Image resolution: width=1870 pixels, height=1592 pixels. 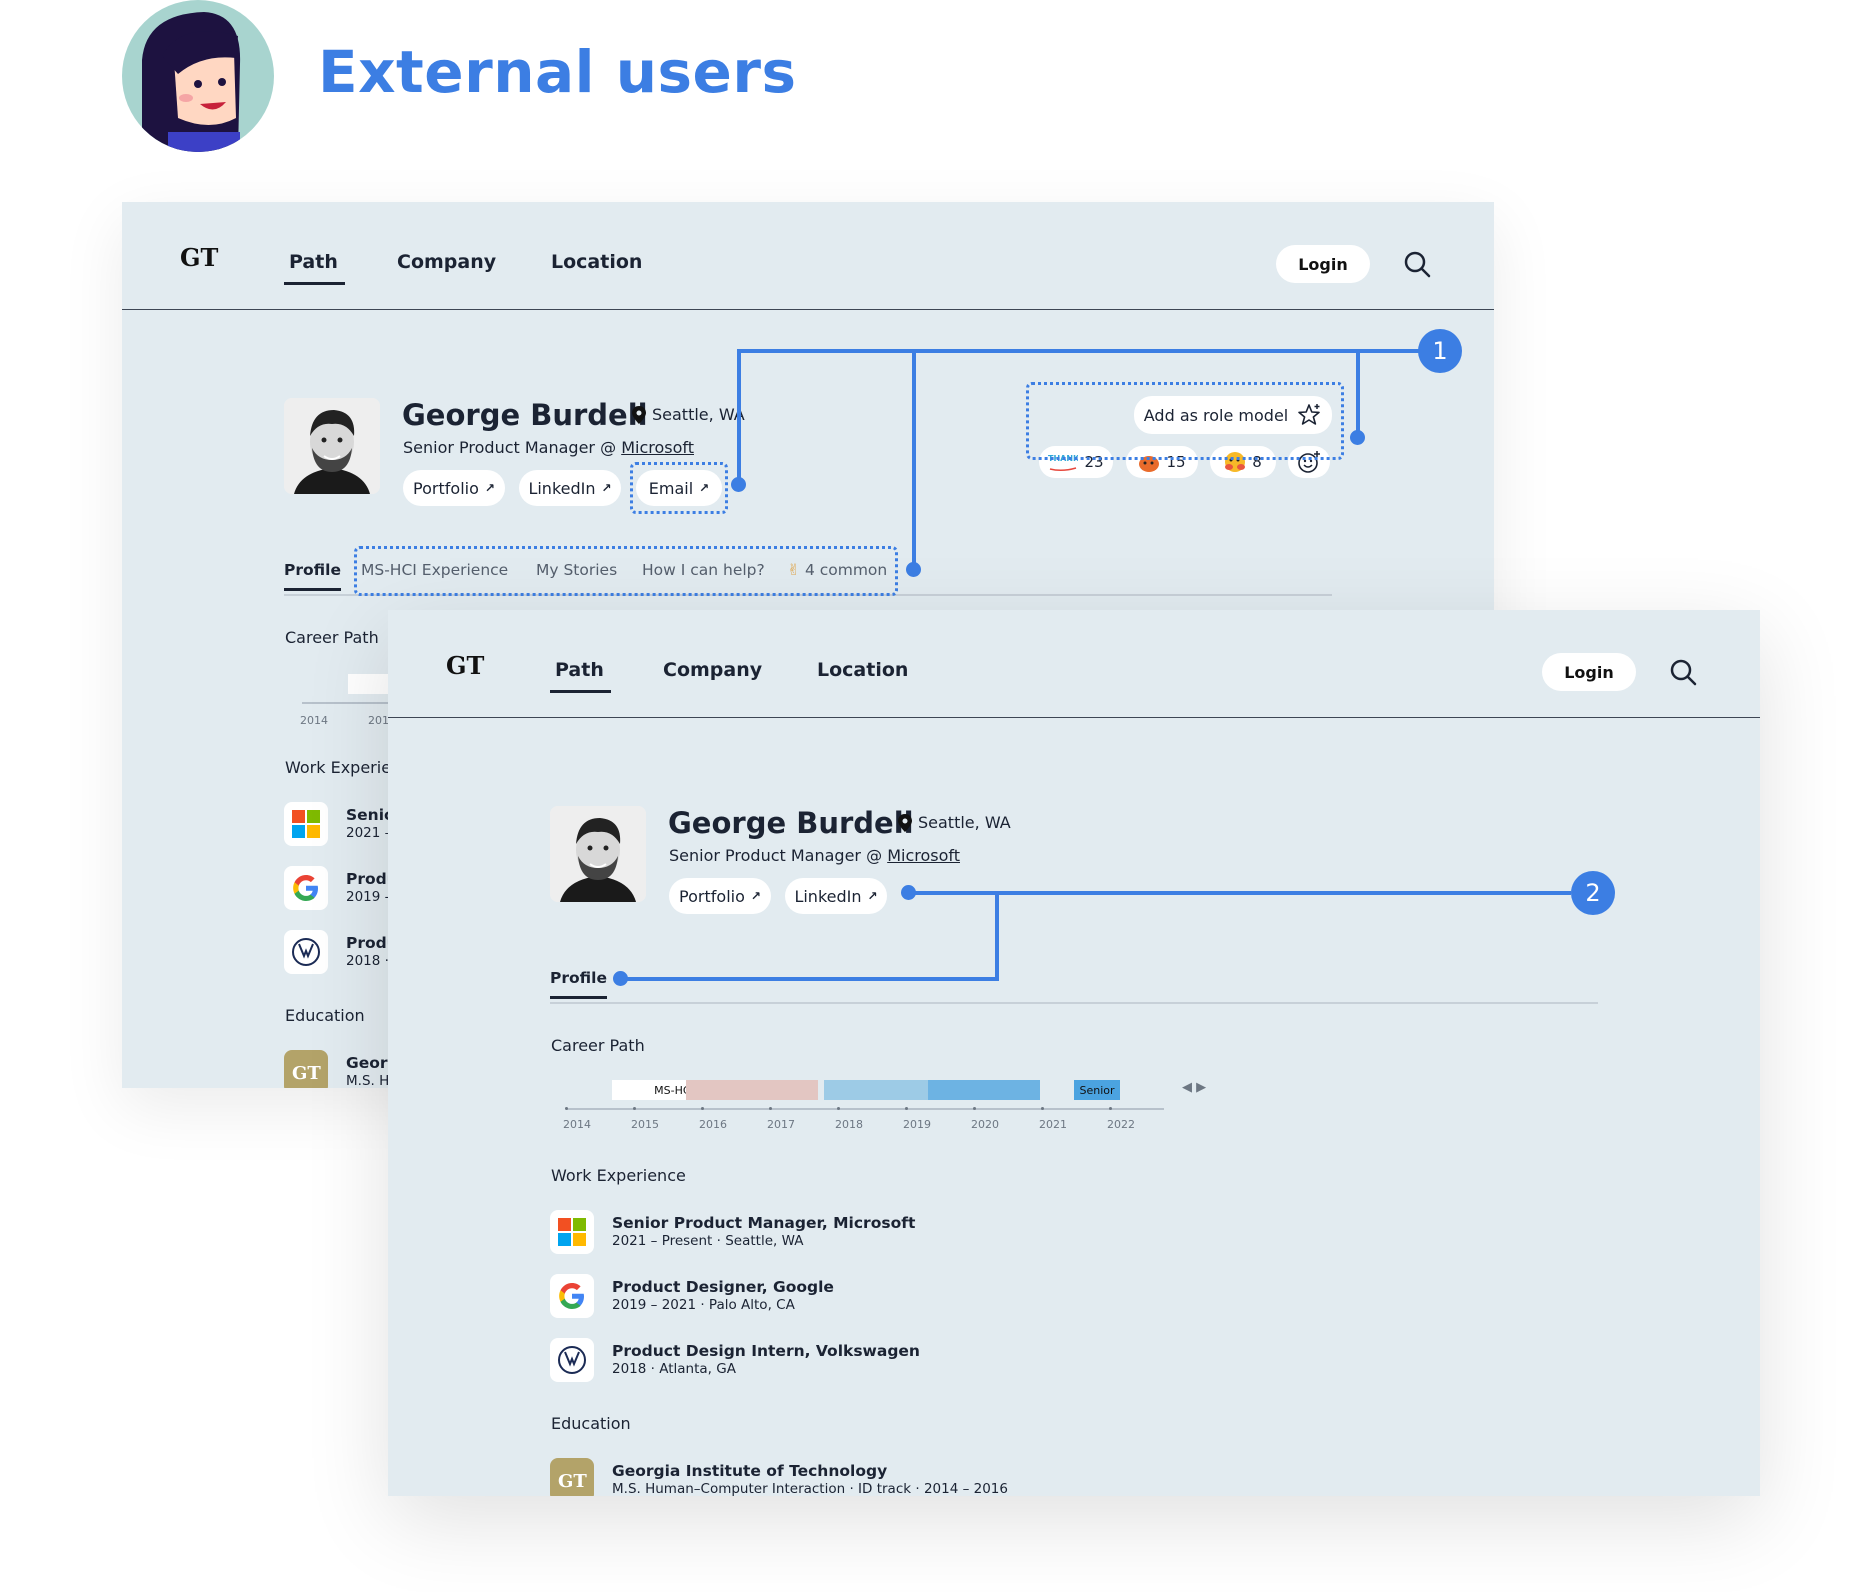 What do you see at coordinates (809, 979) in the screenshot?
I see `callout-2-connector-tab` at bounding box center [809, 979].